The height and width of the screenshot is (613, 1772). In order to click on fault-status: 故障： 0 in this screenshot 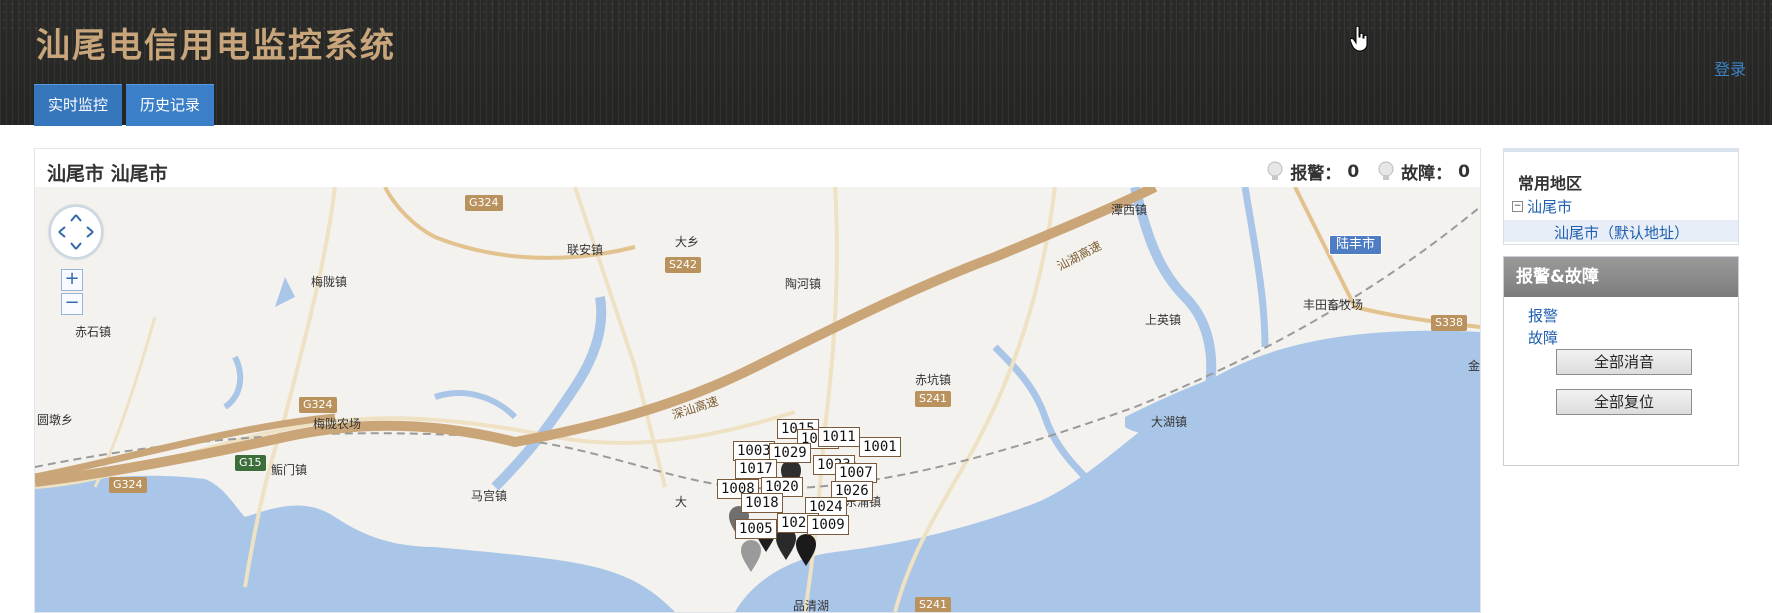, I will do `click(1423, 171)`.